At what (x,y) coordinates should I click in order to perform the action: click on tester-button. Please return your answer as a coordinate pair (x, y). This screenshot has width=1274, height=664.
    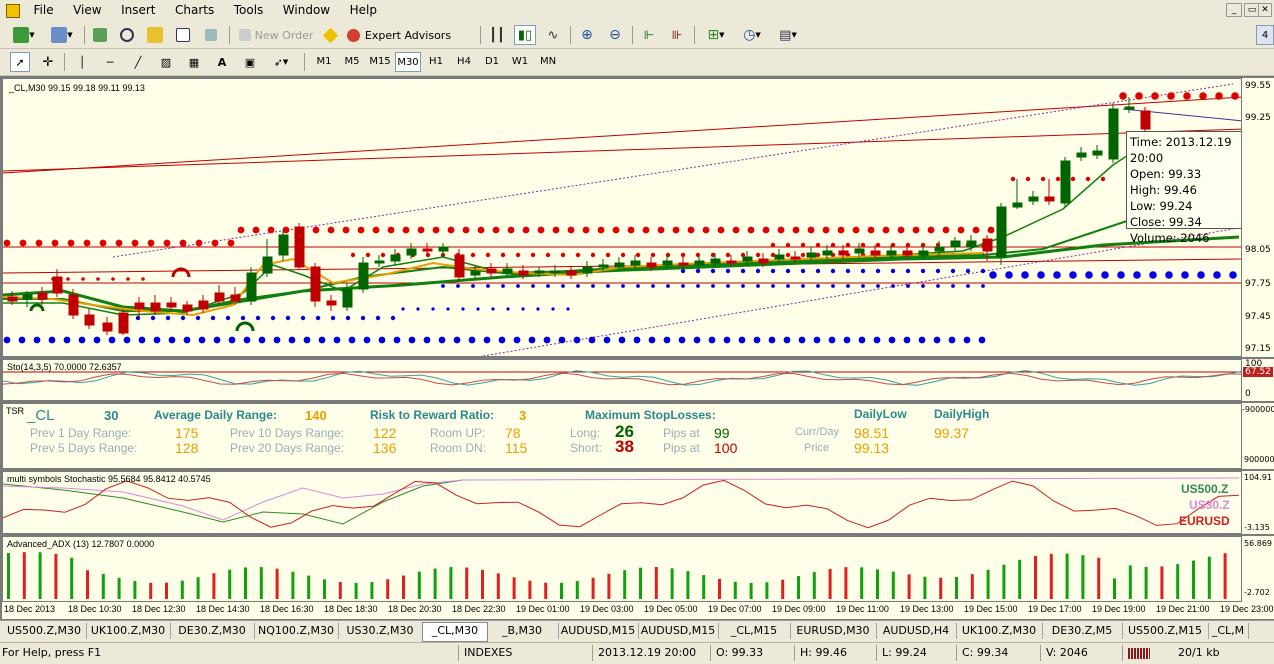
    Looking at the image, I should click on (211, 35).